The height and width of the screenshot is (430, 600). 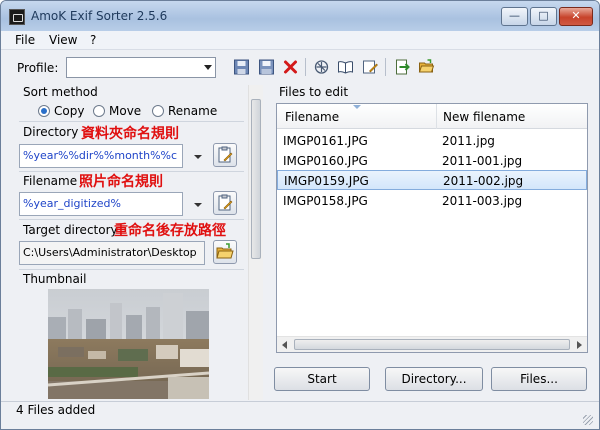 I want to click on menu-view: View, so click(x=63, y=40).